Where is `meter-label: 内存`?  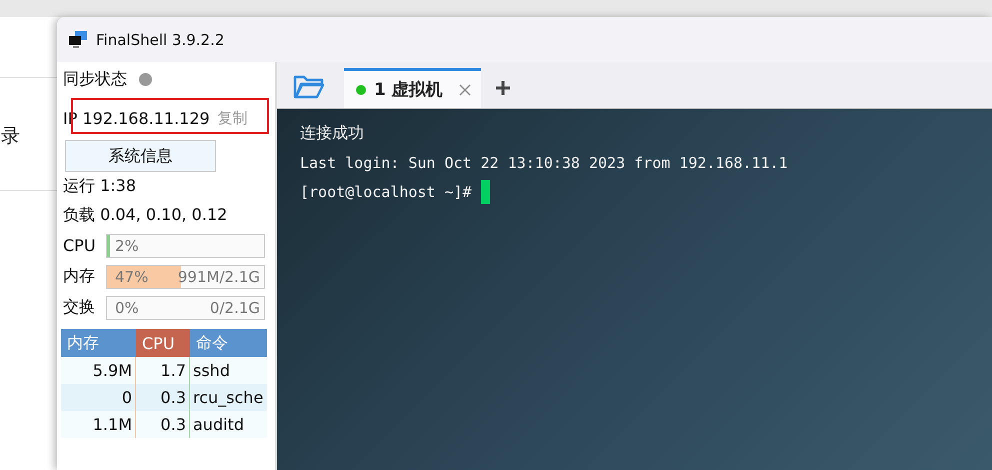 meter-label: 内存 is located at coordinates (79, 276).